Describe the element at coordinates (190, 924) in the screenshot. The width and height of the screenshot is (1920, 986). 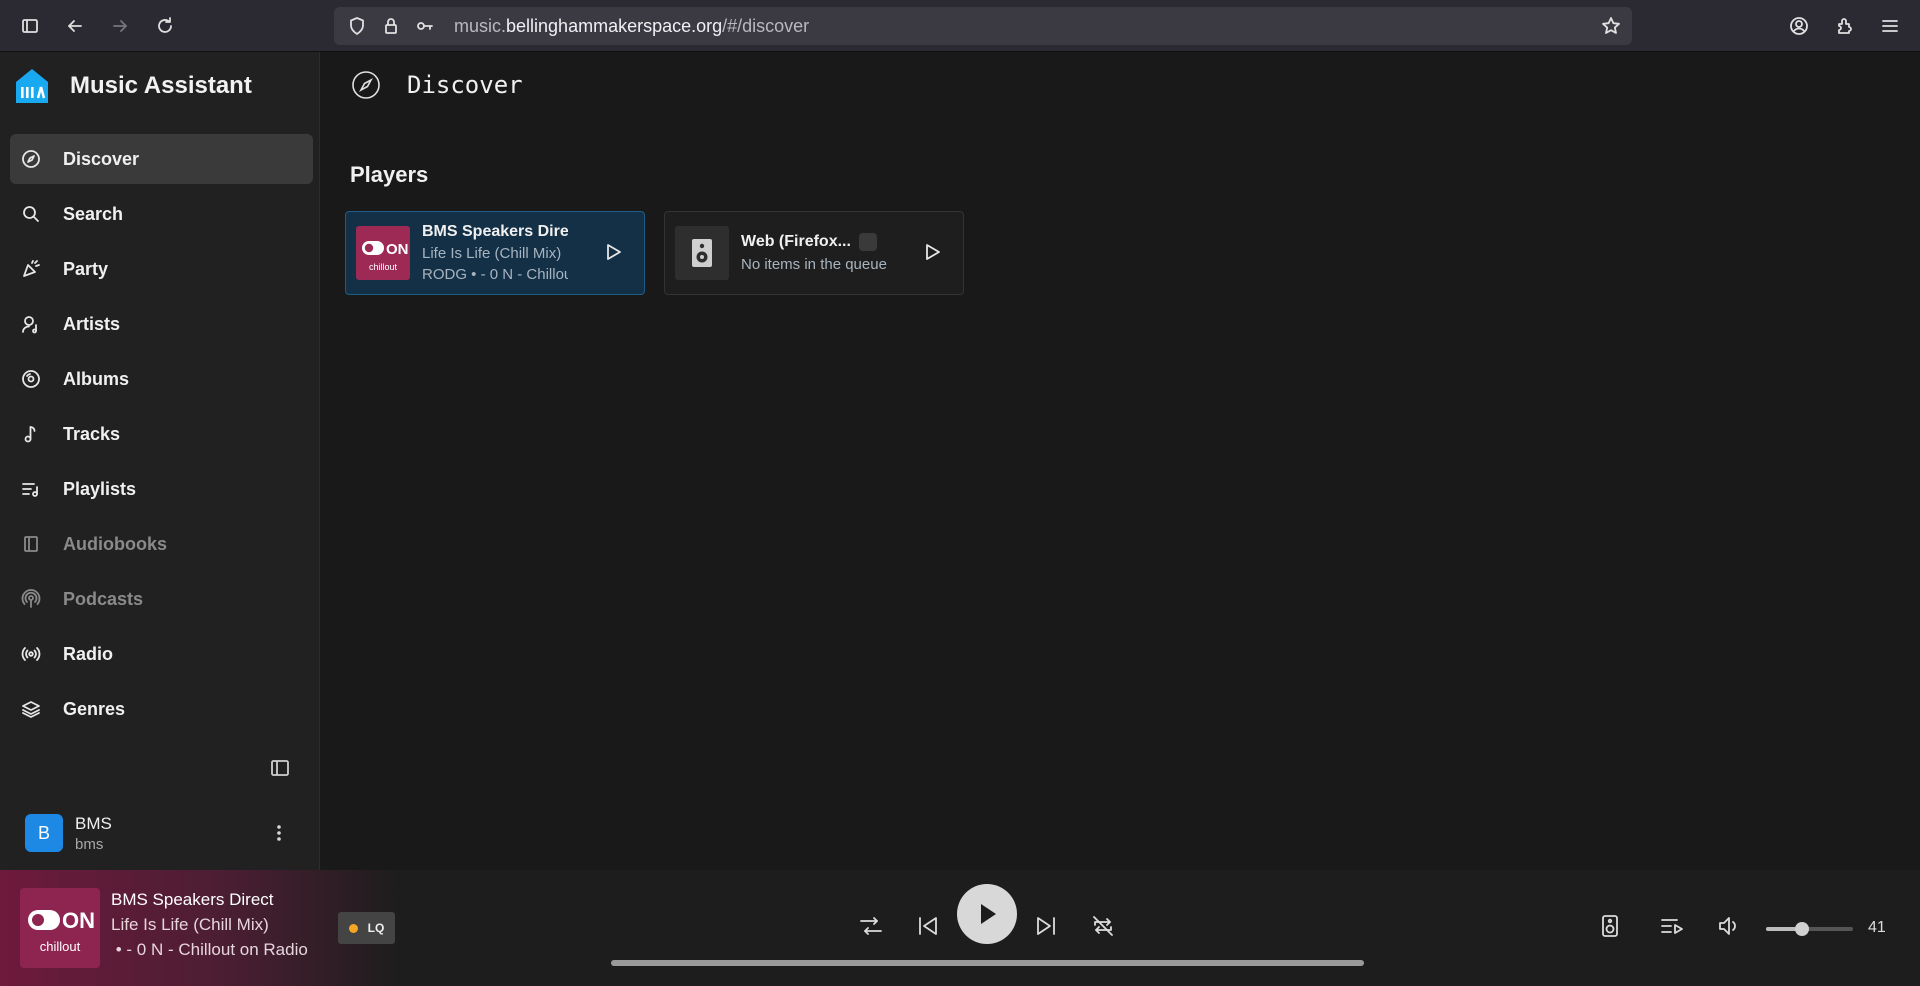
I see `now-playing-track: Life Is Life (Chill Mix)` at that location.